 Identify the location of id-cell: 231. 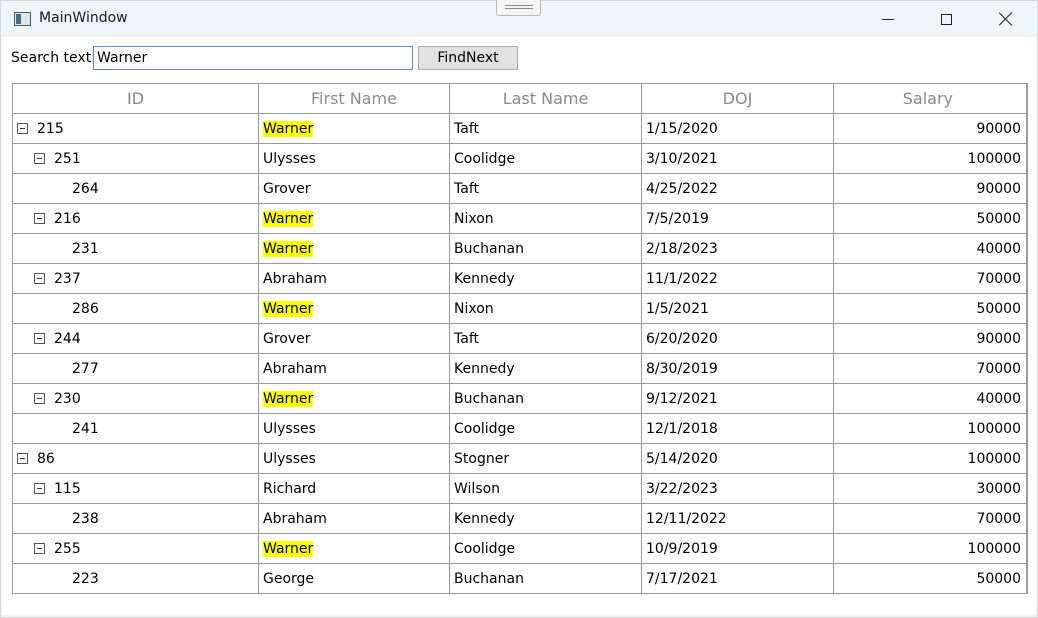
(136, 249).